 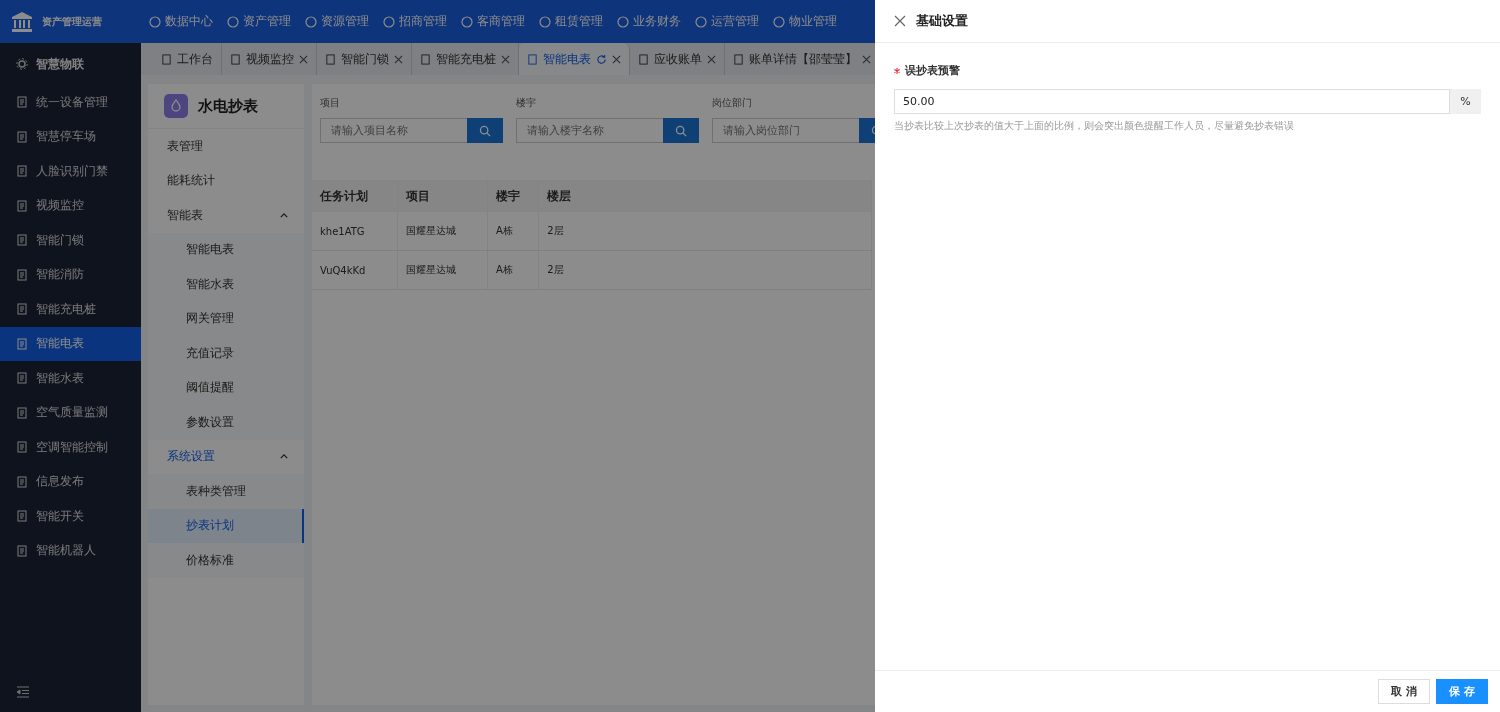 What do you see at coordinates (337, 21) in the screenshot?
I see `nav-item: 资源管理` at bounding box center [337, 21].